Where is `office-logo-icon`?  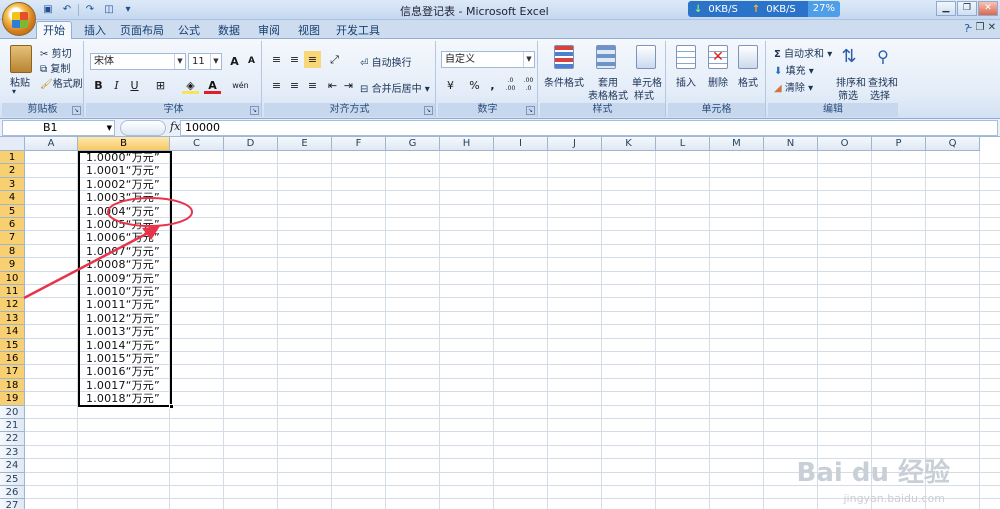
office-logo-icon is located at coordinates (20, 20).